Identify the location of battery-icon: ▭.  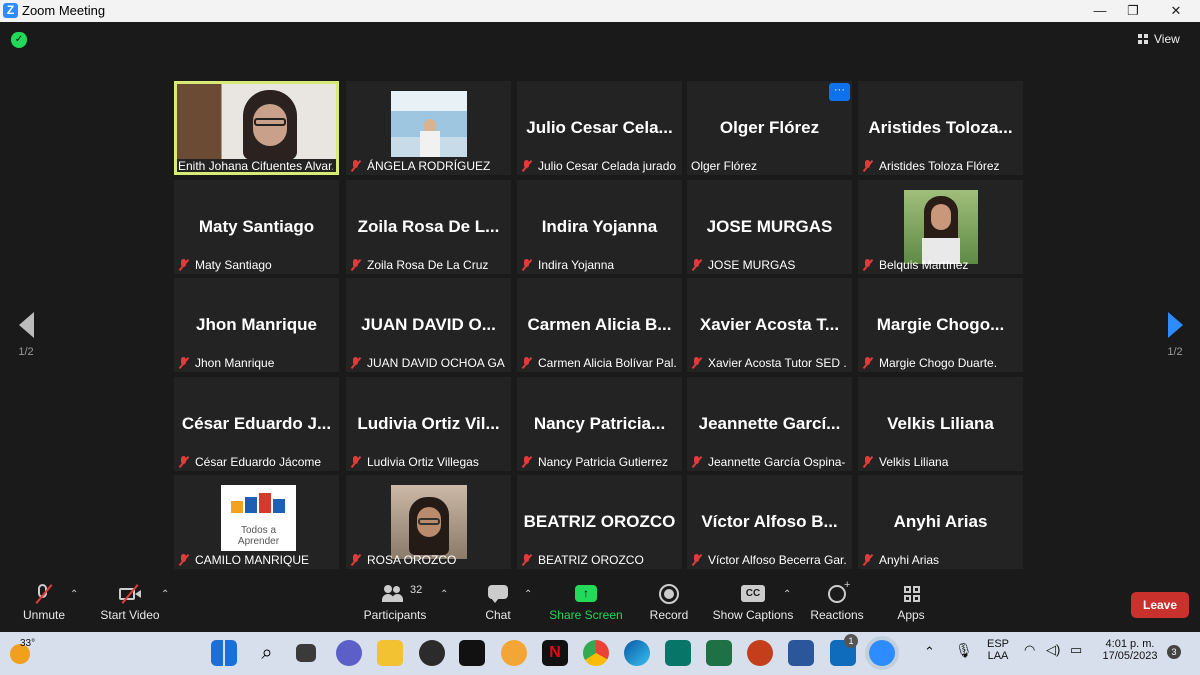
(1076, 650).